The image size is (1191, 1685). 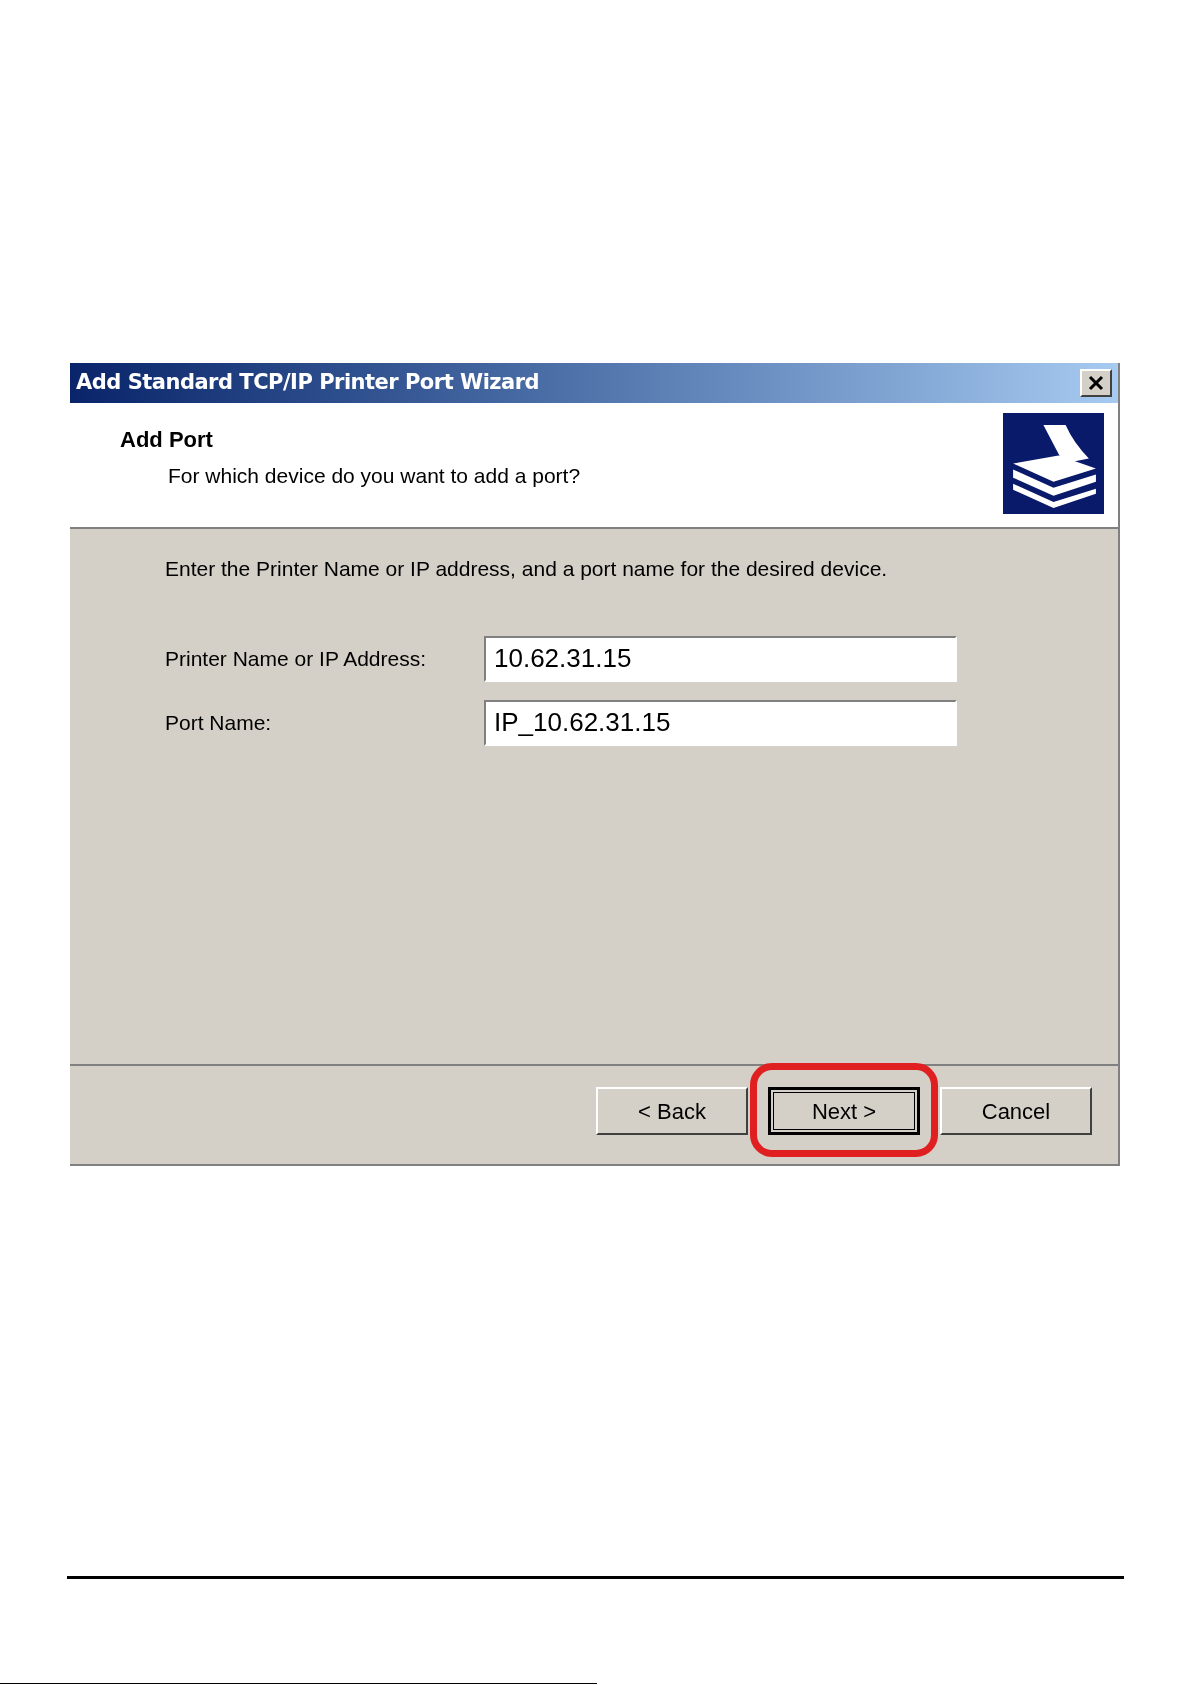 I want to click on field-label: Port Name:, so click(x=219, y=722).